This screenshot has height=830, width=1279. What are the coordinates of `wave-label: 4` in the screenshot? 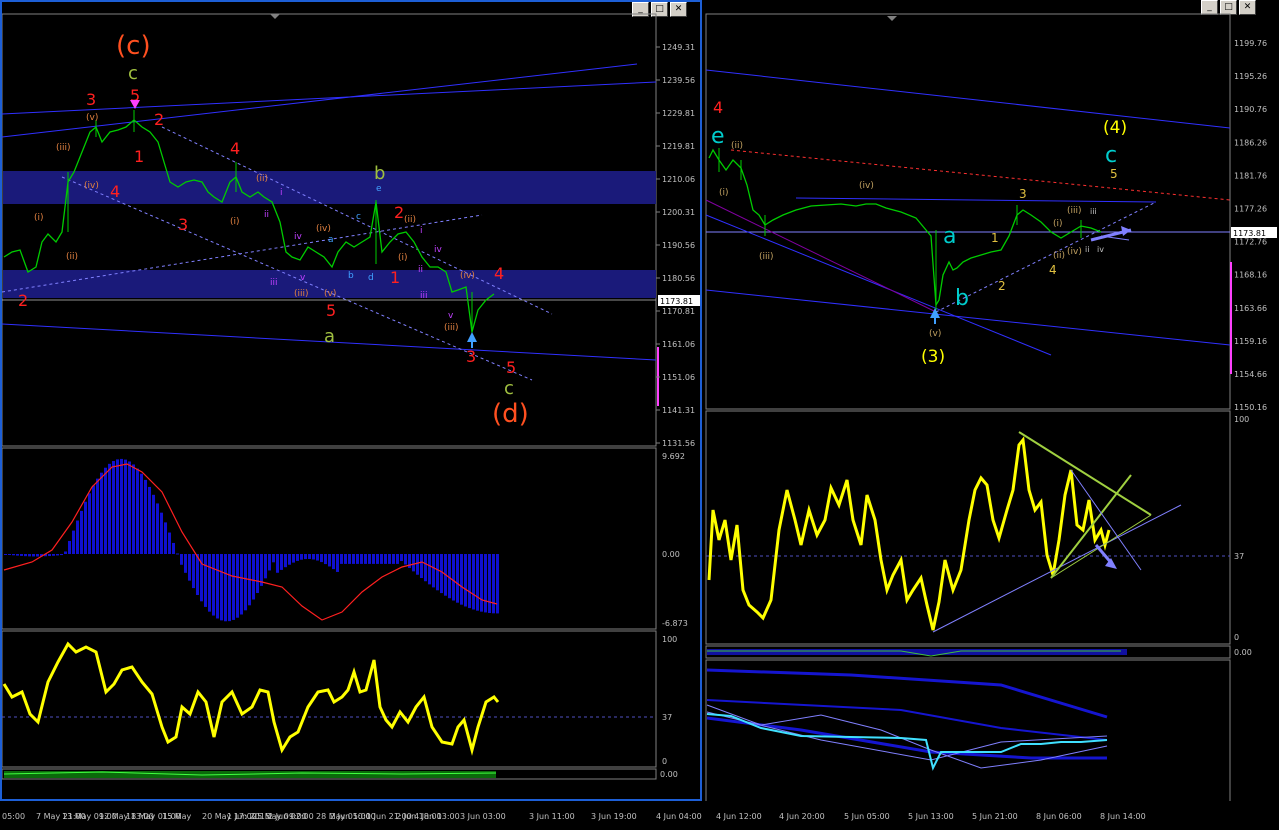 It's located at (499, 273).